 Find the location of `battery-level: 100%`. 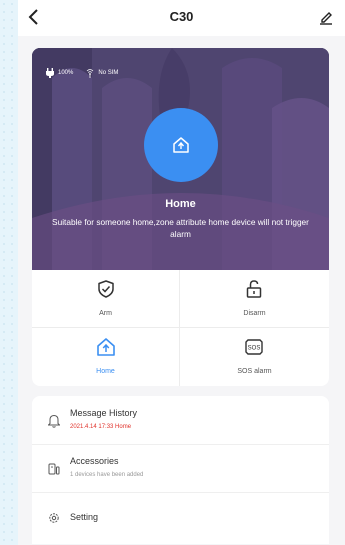

battery-level: 100% is located at coordinates (66, 73).